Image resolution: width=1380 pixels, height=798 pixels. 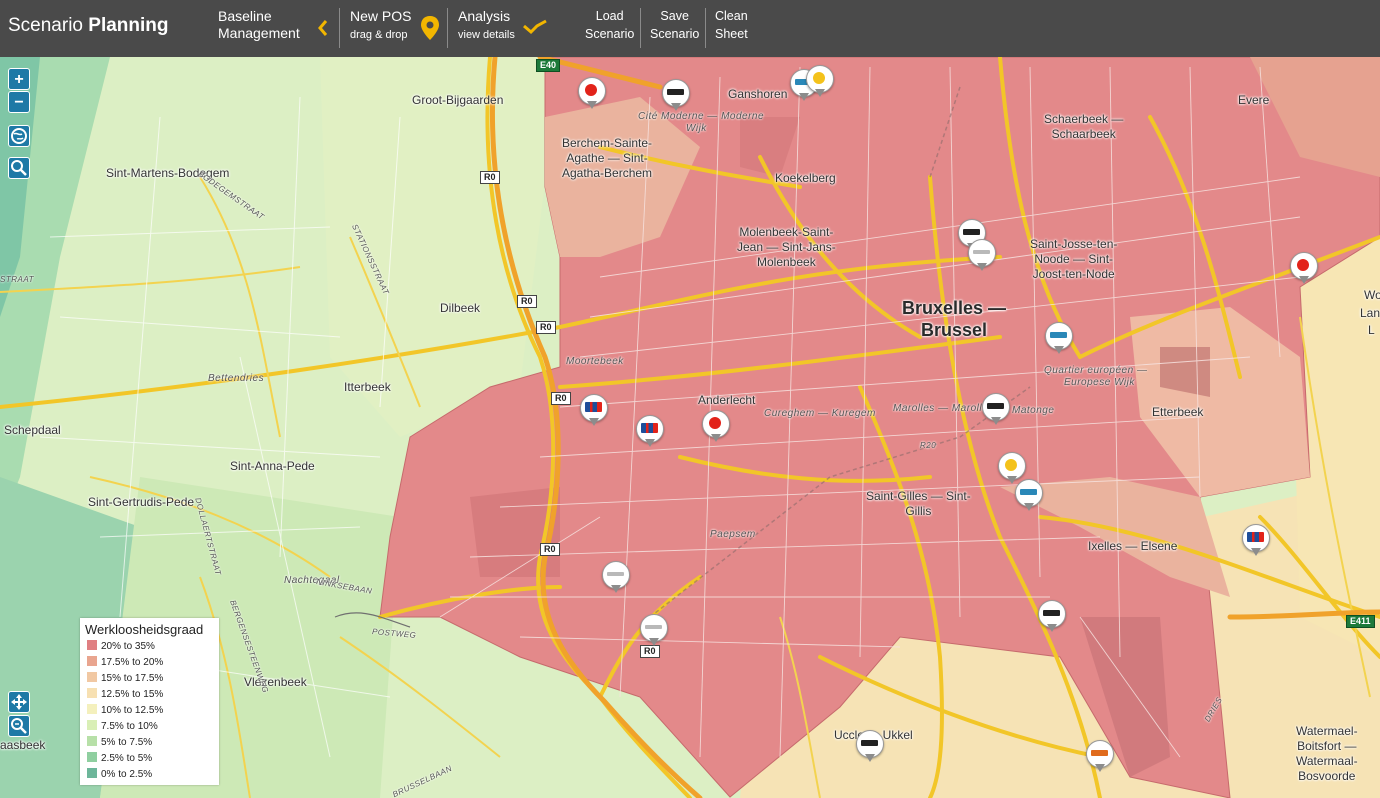 I want to click on pan-icon, so click(x=19, y=702).